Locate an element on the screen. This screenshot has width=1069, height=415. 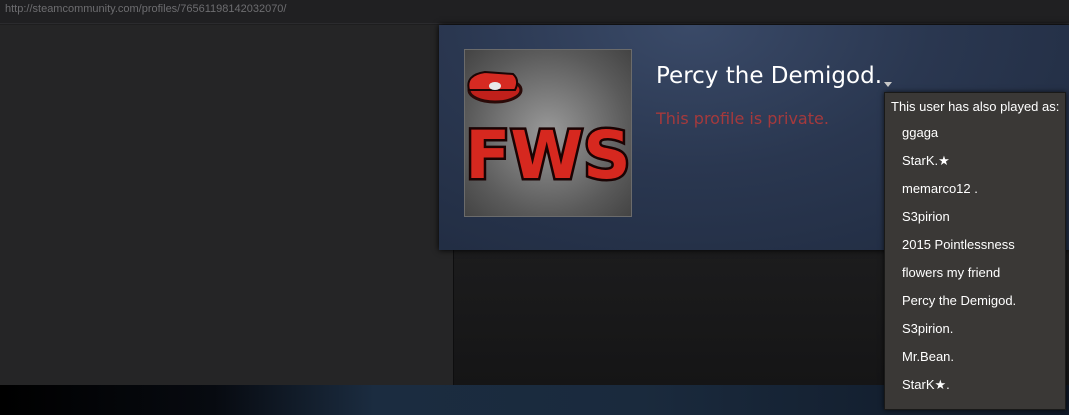
avatar-logo-image: FWS is located at coordinates (548, 133).